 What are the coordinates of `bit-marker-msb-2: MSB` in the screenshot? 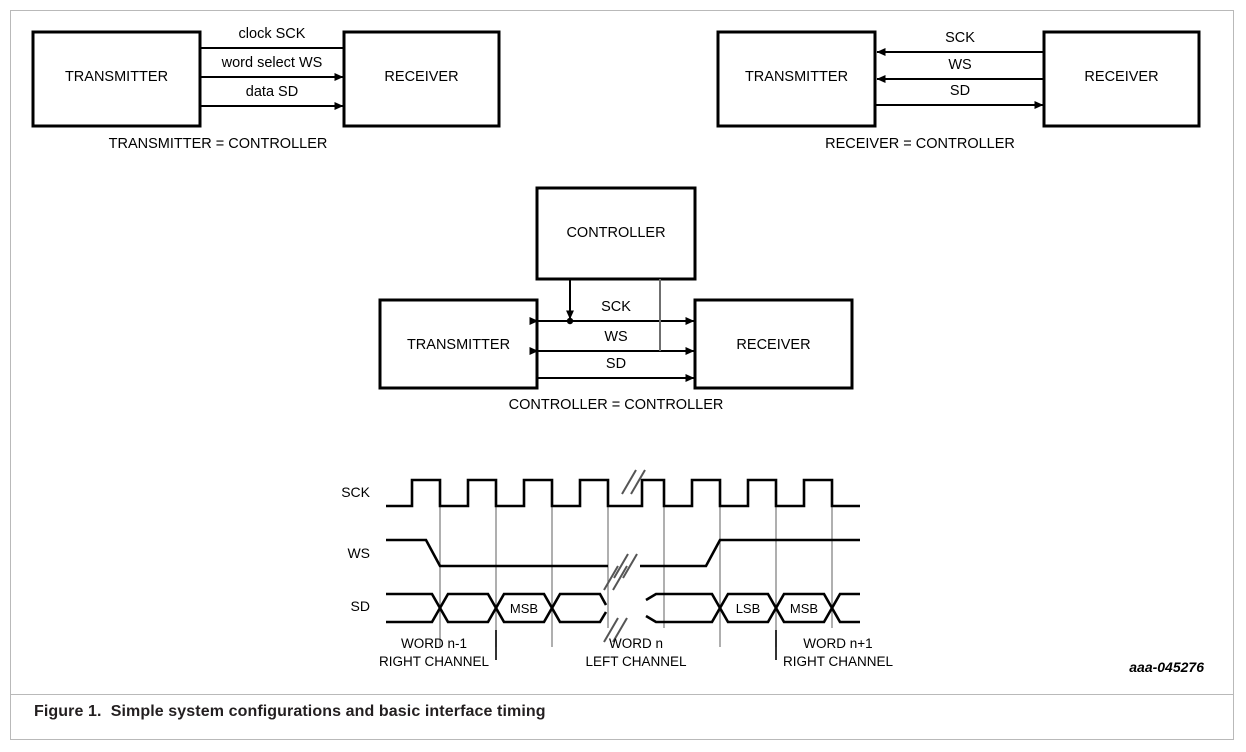 It's located at (804, 608).